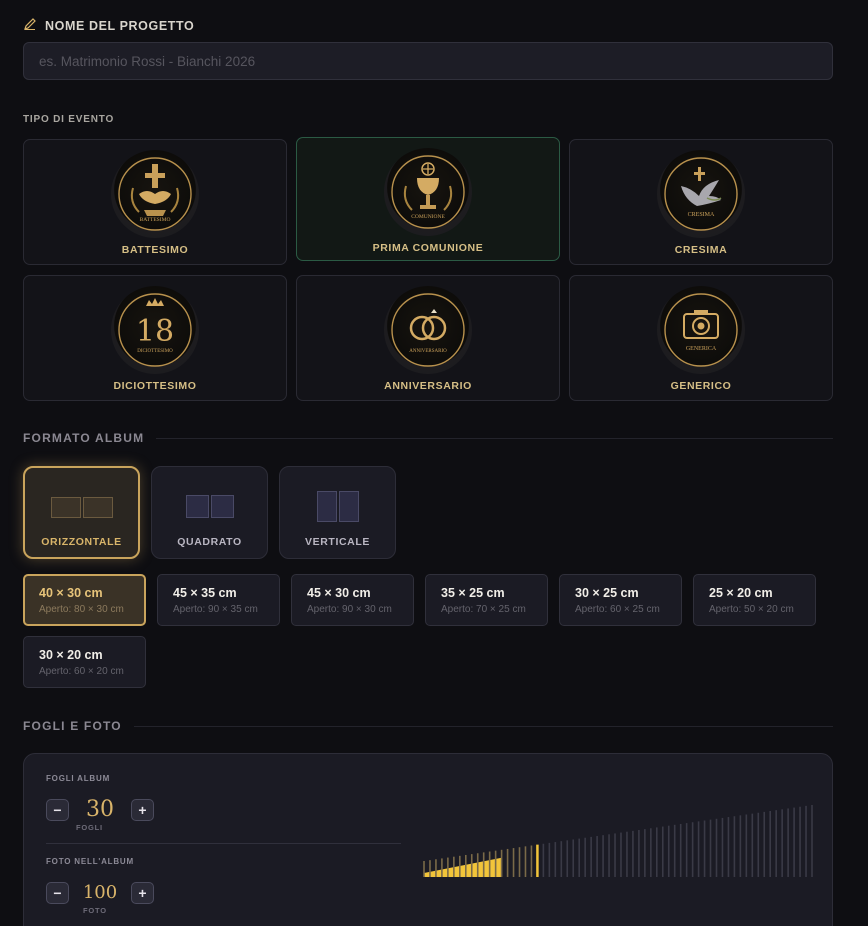 Image resolution: width=868 pixels, height=926 pixels. I want to click on orientation-quadrato: QUADRATO, so click(209, 512).